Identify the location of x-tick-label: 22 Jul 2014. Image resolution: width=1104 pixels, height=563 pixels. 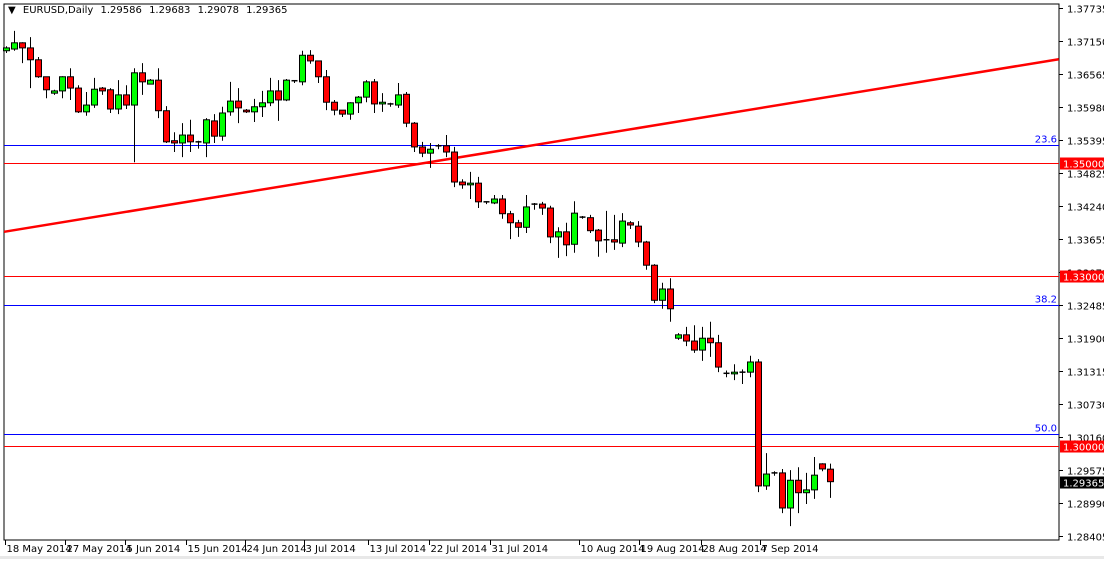
(459, 549).